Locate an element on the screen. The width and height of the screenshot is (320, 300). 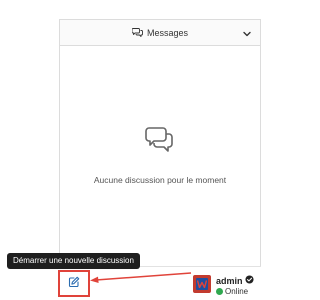
edit-pencil-icon is located at coordinates (74, 284).